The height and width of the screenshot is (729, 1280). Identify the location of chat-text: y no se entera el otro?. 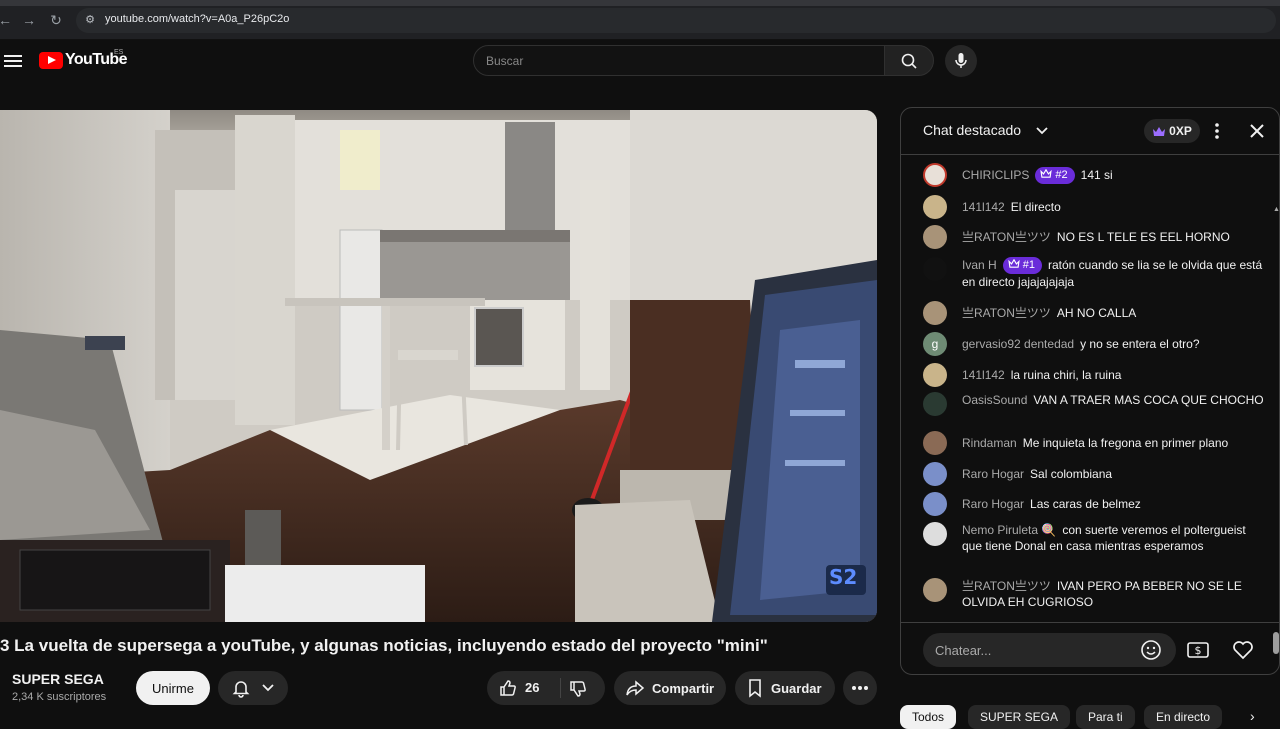
(1140, 344).